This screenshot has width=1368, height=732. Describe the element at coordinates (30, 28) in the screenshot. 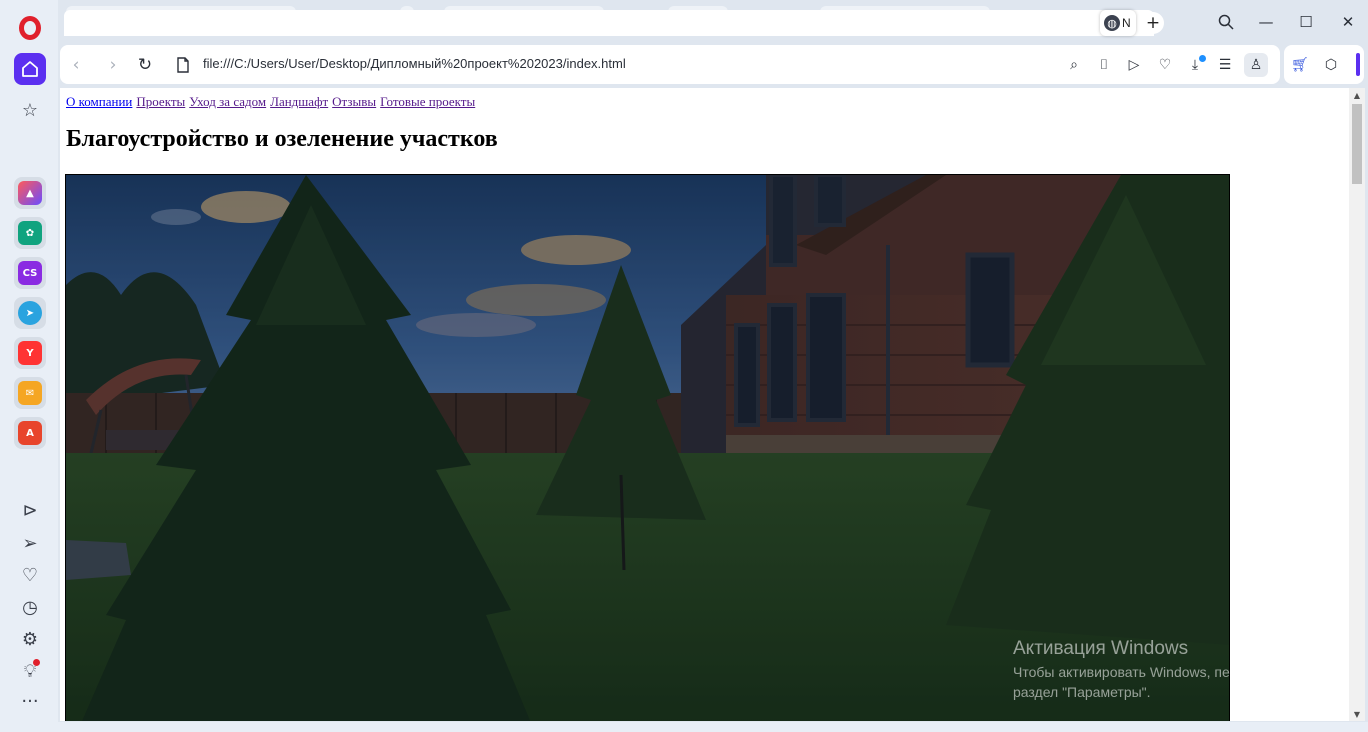

I see `opera-logo-icon` at that location.